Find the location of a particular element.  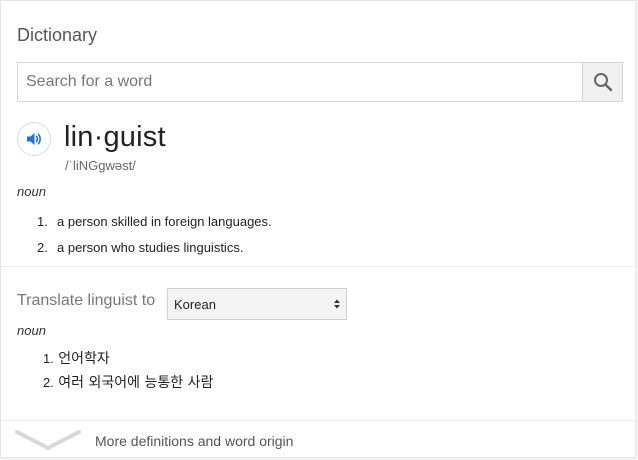

translation-text: 언어학자 is located at coordinates (84, 359).